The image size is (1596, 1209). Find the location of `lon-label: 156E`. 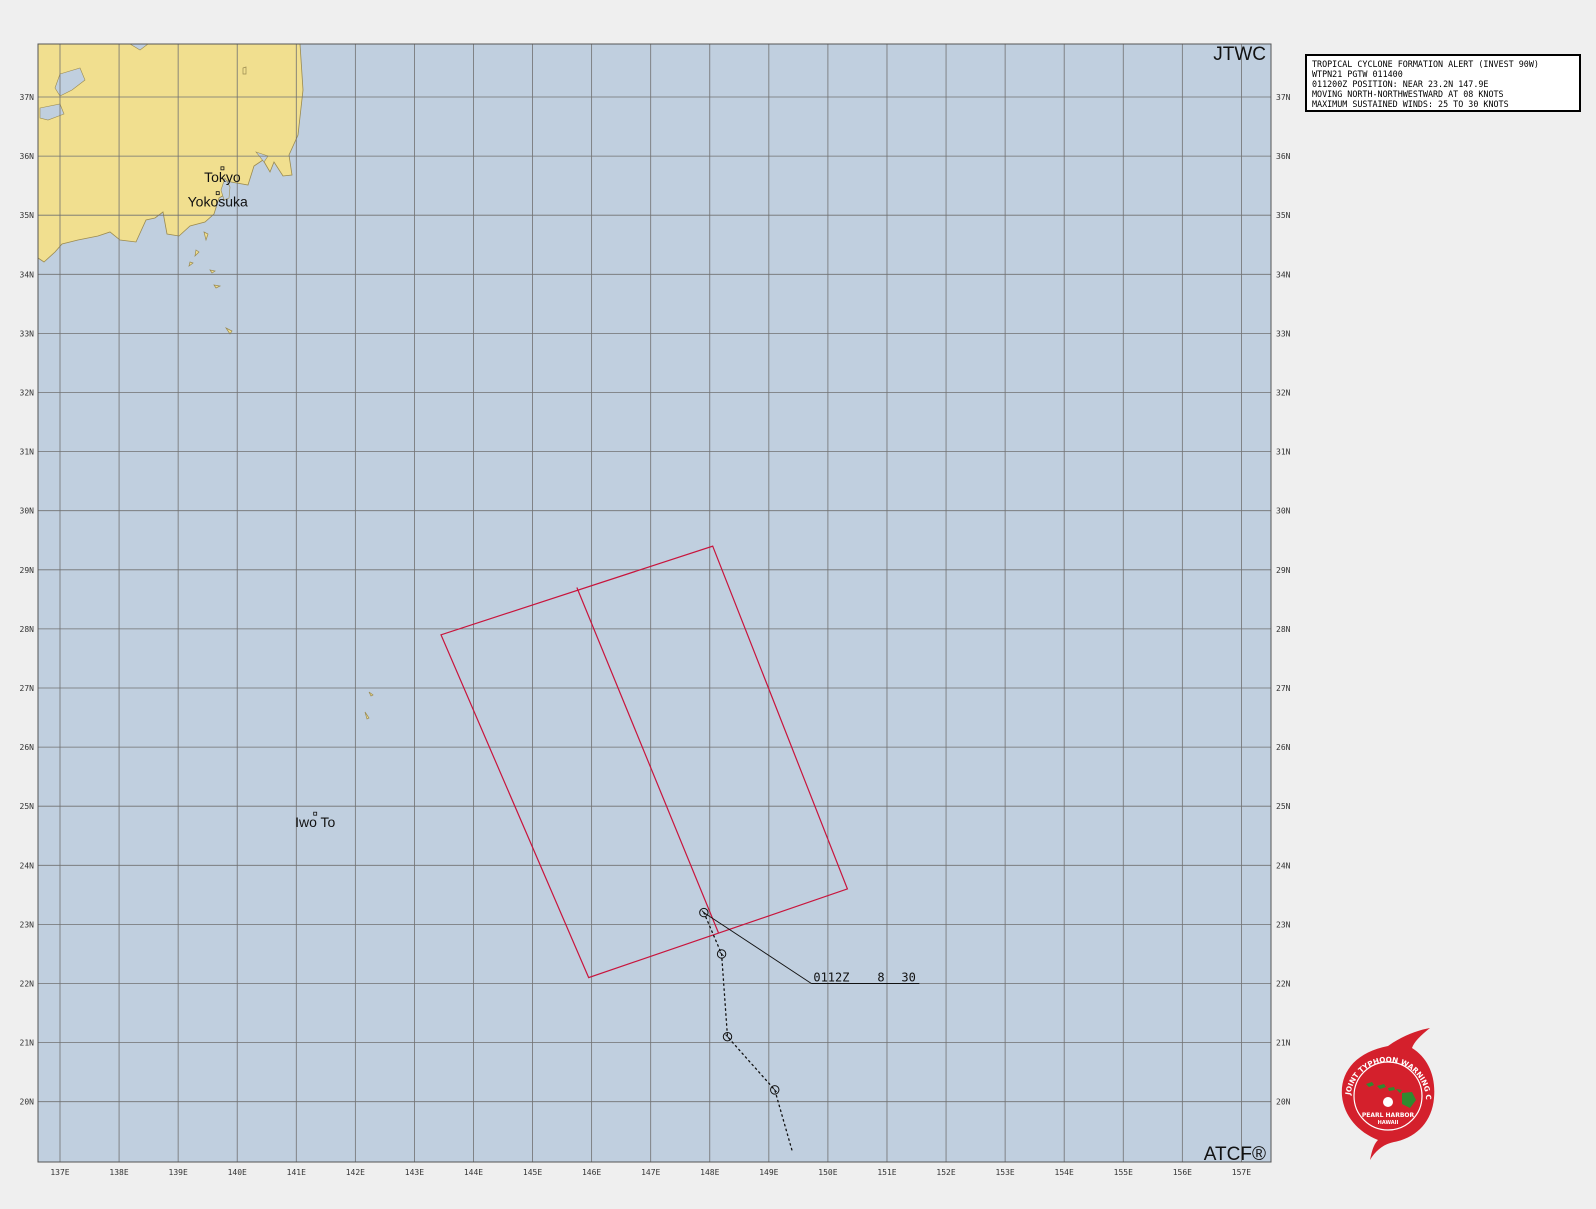

lon-label: 156E is located at coordinates (1182, 1172).